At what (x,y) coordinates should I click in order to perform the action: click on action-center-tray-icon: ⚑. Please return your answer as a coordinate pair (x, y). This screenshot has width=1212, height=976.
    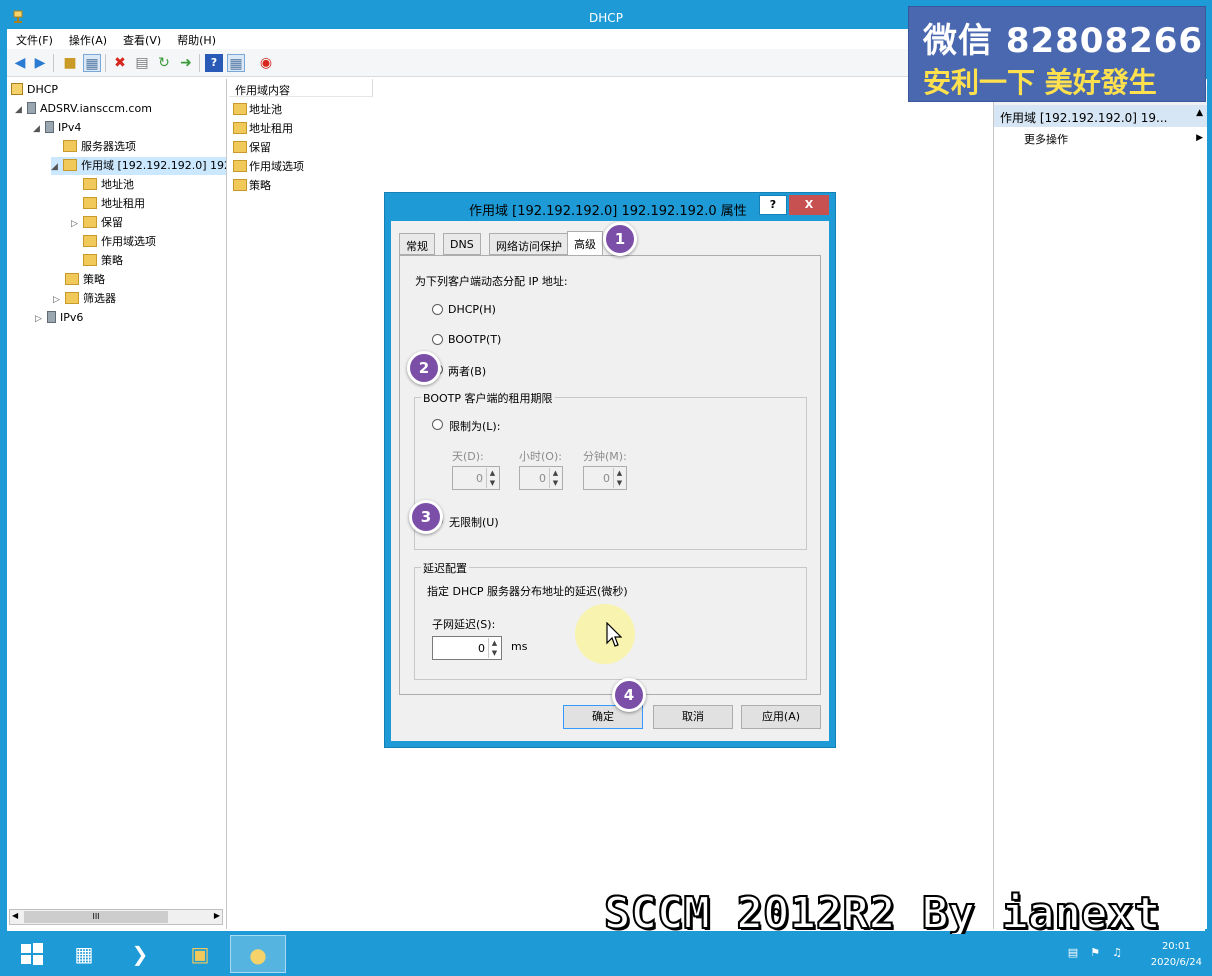
    Looking at the image, I should click on (1095, 953).